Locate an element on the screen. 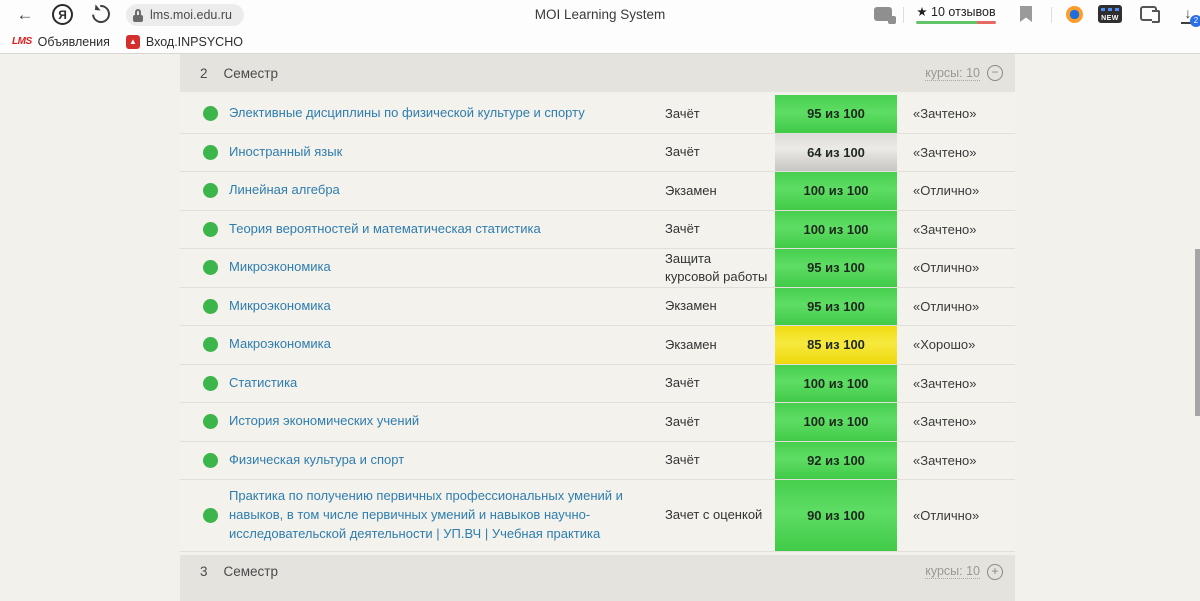 Image resolution: width=1200 pixels, height=601 pixels. score-badge: 64 из 100 is located at coordinates (836, 152).